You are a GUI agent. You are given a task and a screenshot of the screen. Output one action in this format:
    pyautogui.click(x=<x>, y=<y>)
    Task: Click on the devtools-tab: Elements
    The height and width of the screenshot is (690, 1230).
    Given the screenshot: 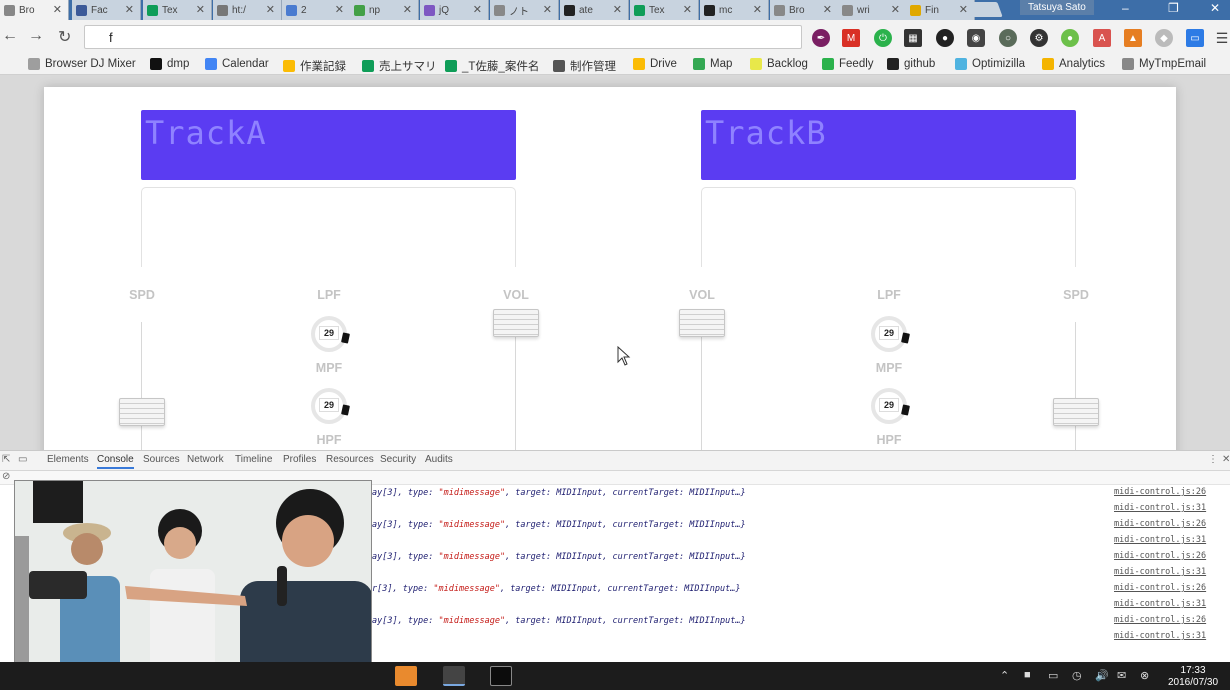 What is the action you would take?
    pyautogui.click(x=68, y=459)
    